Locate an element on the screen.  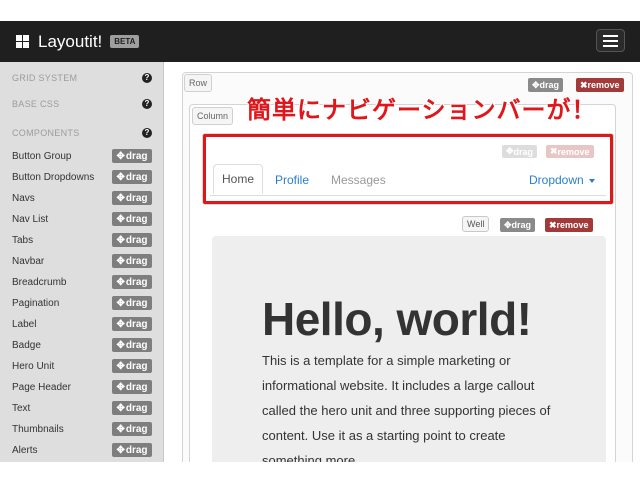
navs-remove-button: ✖ remove is located at coordinates (570, 151).